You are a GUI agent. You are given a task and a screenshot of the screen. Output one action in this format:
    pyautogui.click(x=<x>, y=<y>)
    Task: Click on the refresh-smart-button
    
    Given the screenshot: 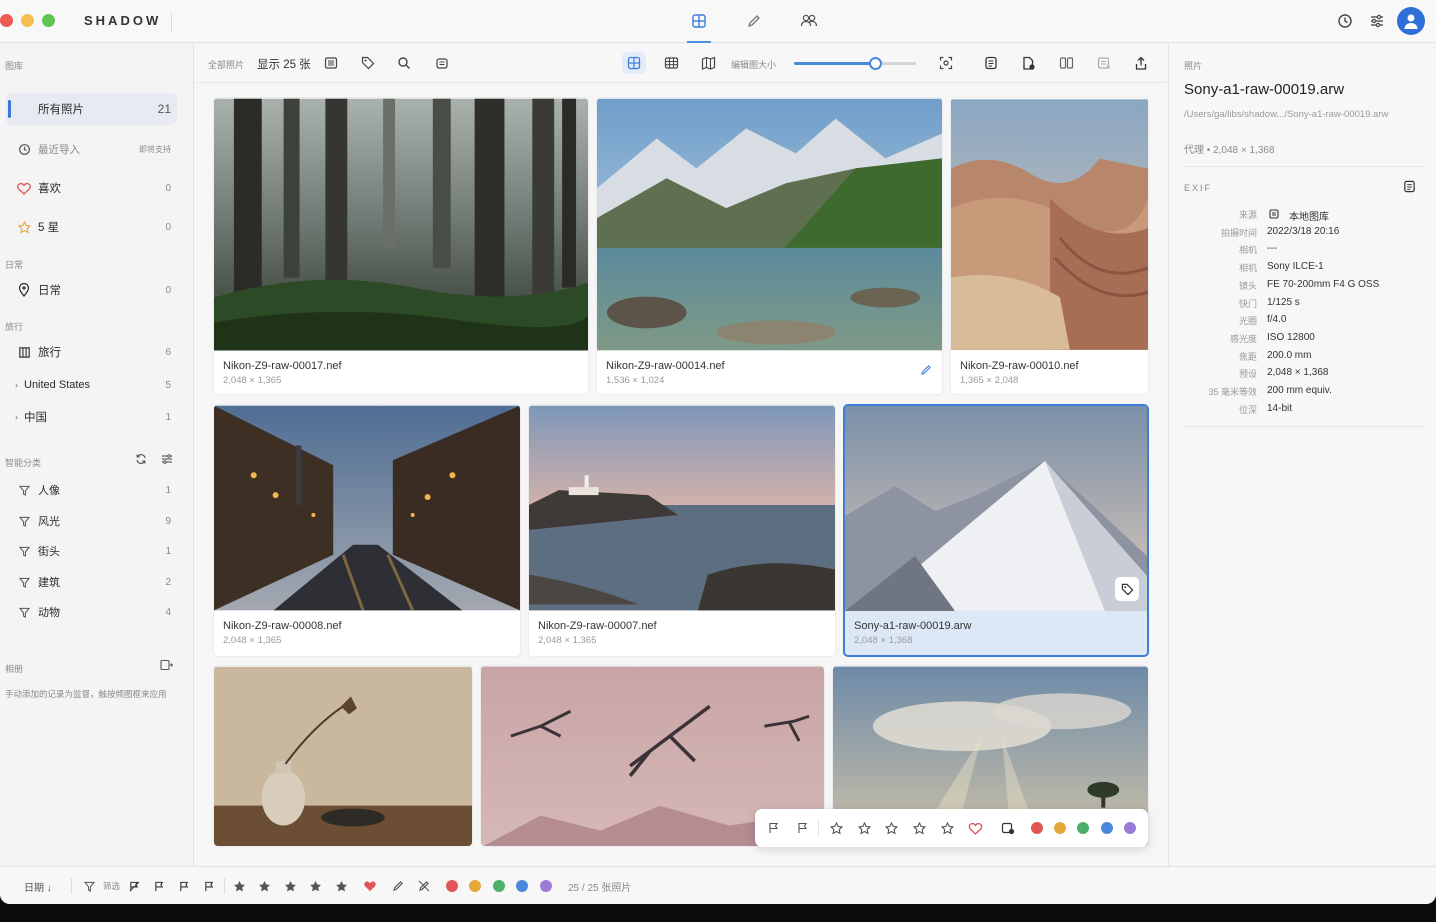 What is the action you would take?
    pyautogui.click(x=141, y=460)
    